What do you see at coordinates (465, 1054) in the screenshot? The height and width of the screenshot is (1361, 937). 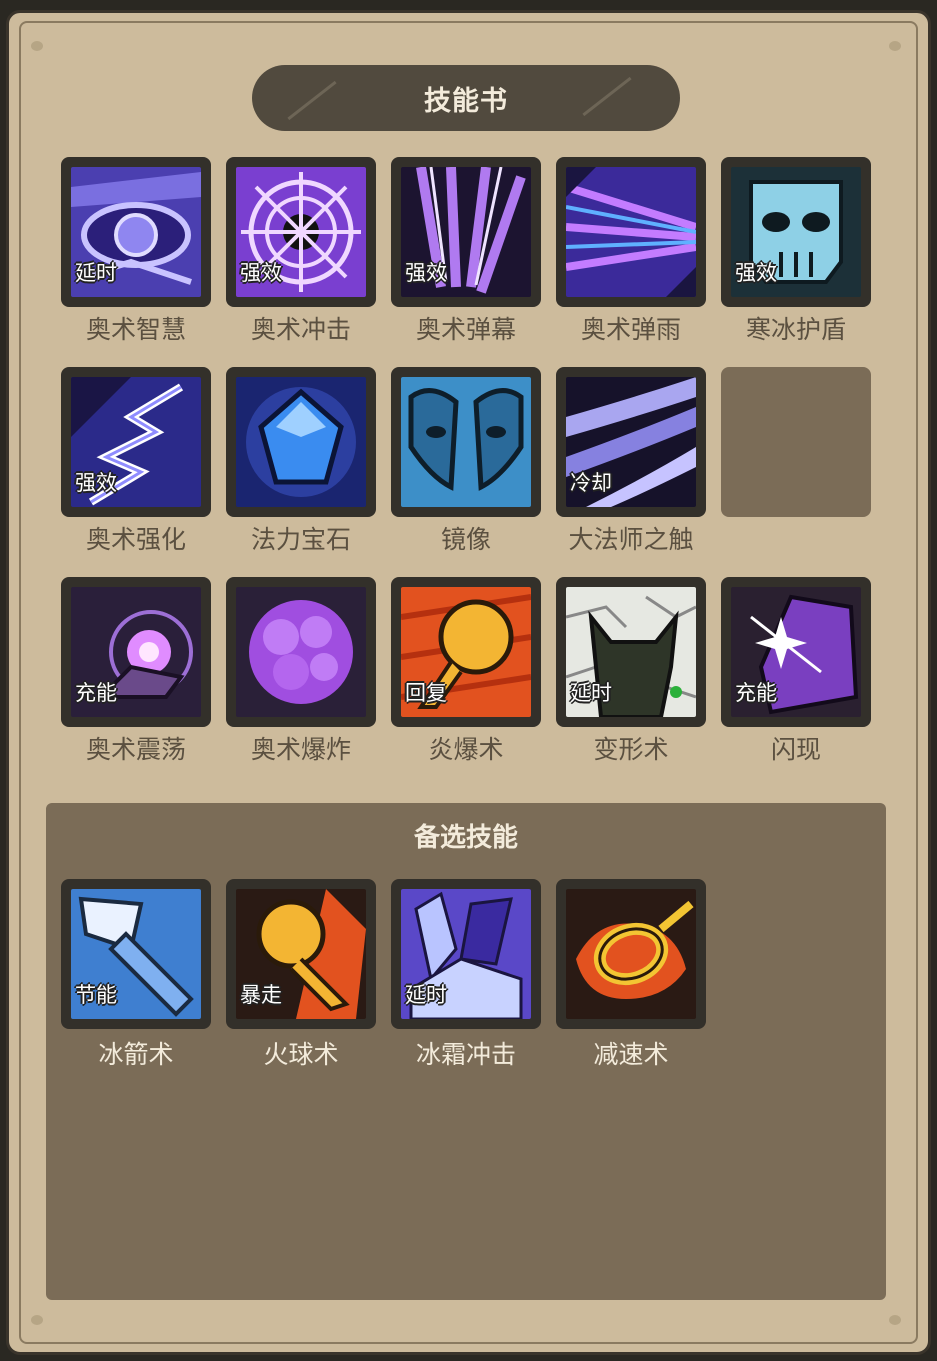 I see `skill-name: 冰霜冲击` at bounding box center [465, 1054].